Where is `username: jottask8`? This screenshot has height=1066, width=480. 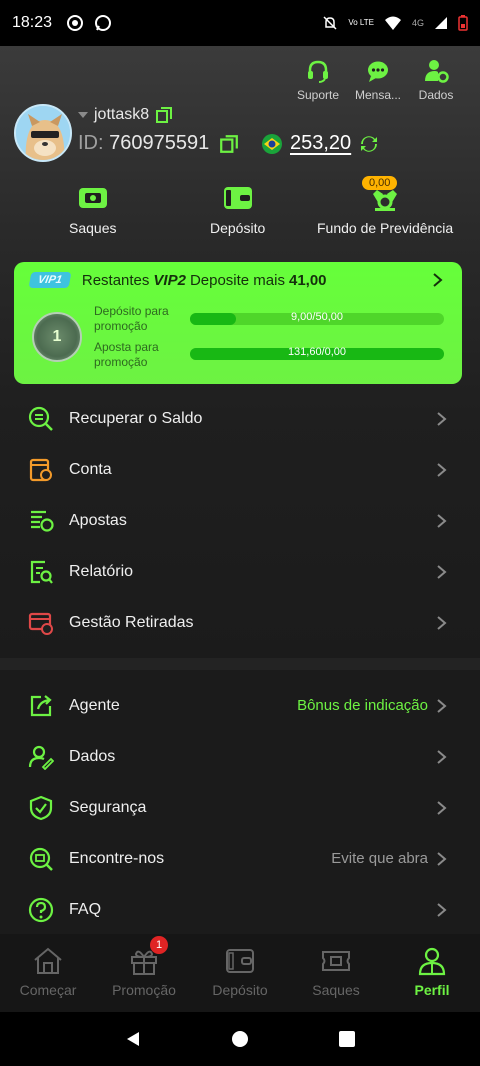
username: jottask8 is located at coordinates (122, 114).